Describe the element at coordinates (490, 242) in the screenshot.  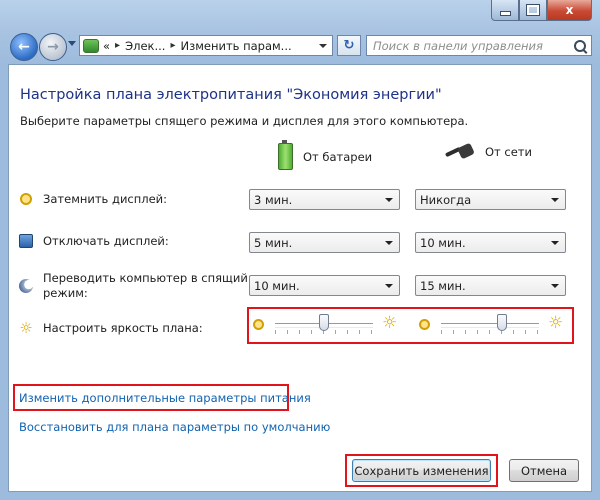
I see `turn-off-display-ac-select: 10 мин.` at that location.